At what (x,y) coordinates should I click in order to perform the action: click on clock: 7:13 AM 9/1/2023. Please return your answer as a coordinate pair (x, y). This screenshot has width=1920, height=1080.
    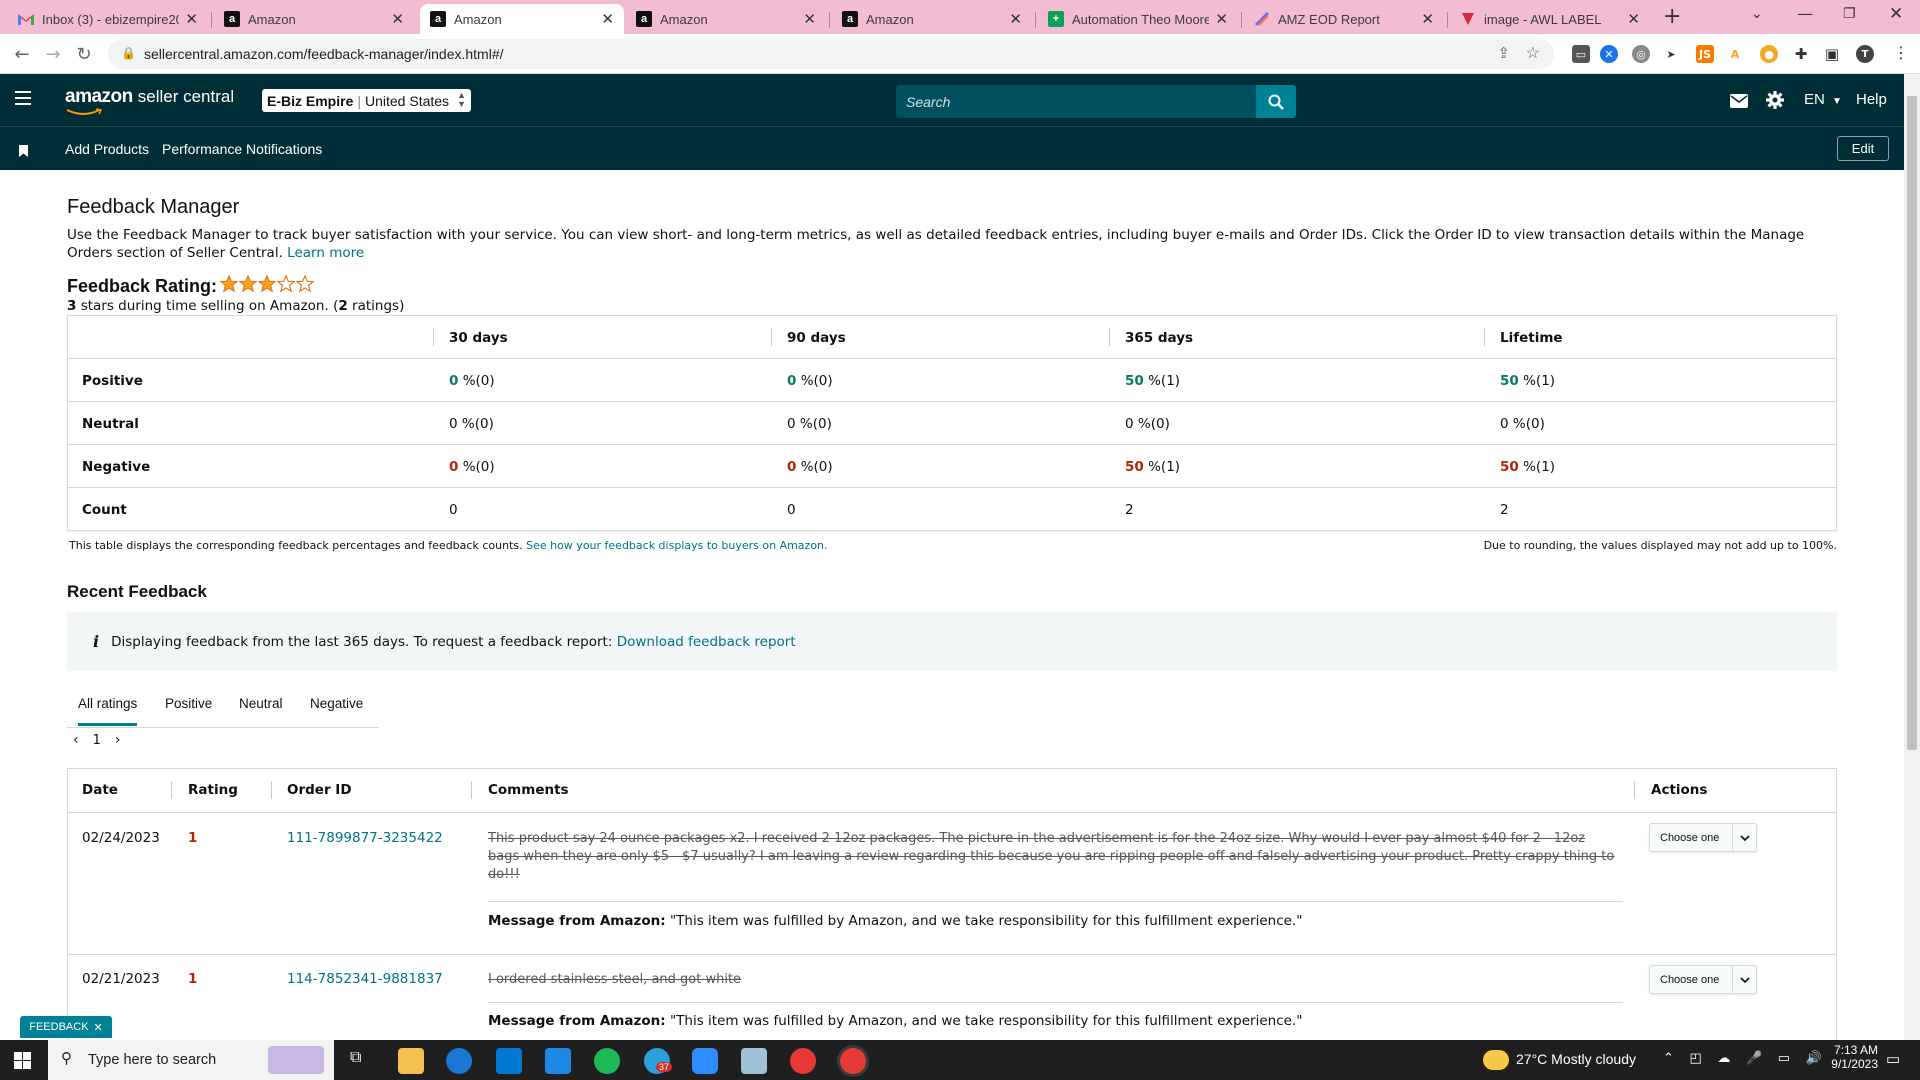
    Looking at the image, I should click on (1843, 1057).